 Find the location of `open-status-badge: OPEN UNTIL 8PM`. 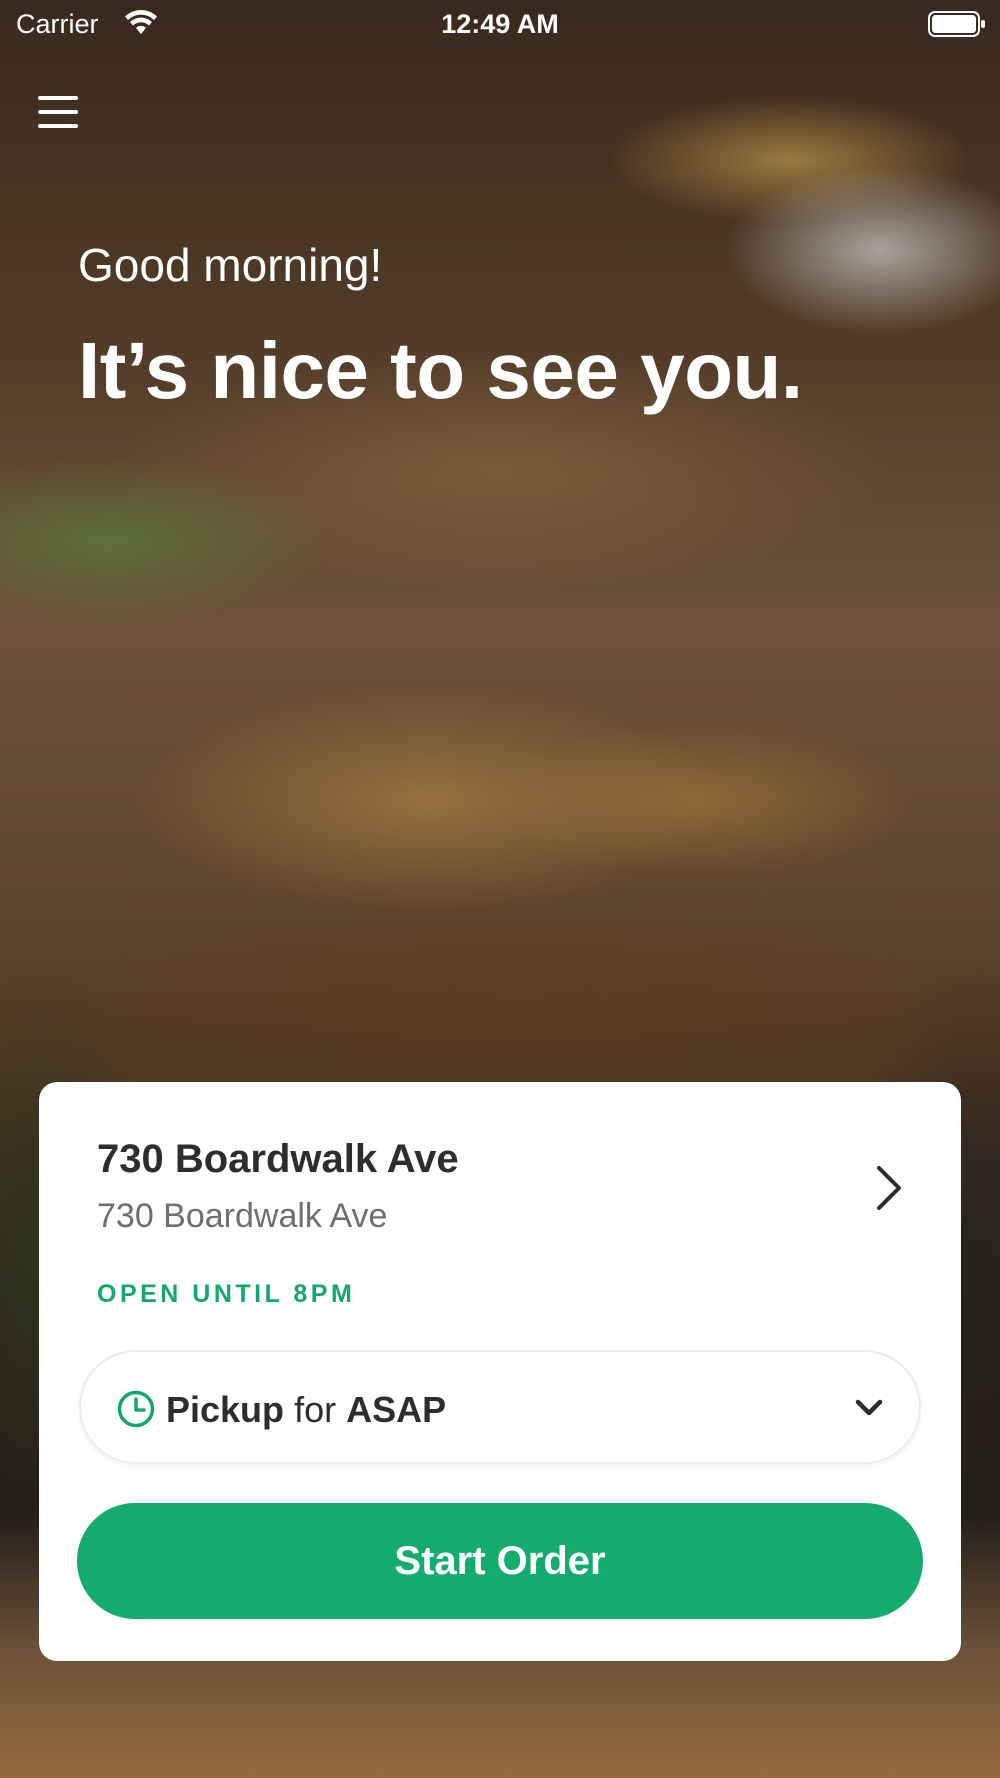

open-status-badge: OPEN UNTIL 8PM is located at coordinates (226, 1294).